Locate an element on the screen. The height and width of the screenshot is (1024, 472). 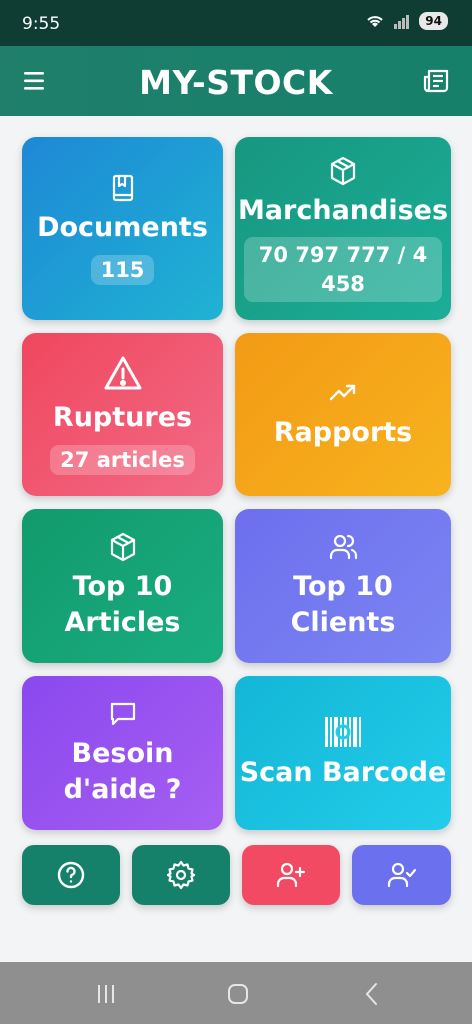
warning-icon is located at coordinates (122, 373).